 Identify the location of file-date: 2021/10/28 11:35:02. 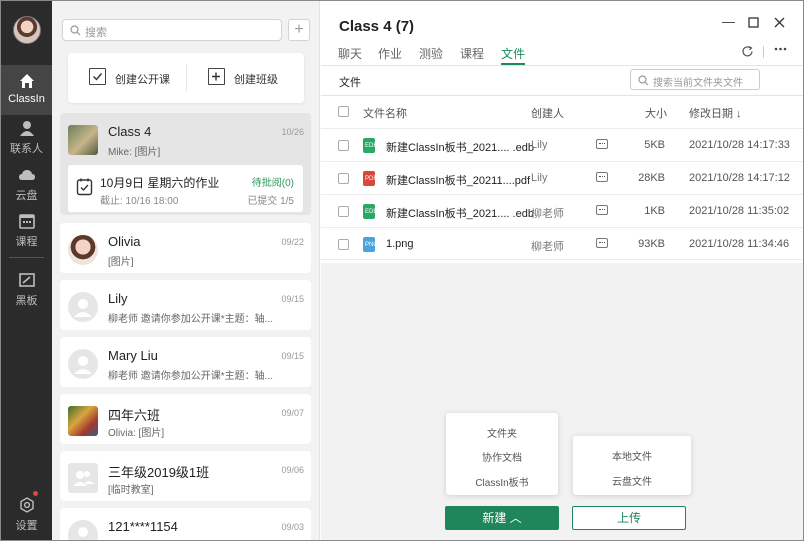
(739, 211).